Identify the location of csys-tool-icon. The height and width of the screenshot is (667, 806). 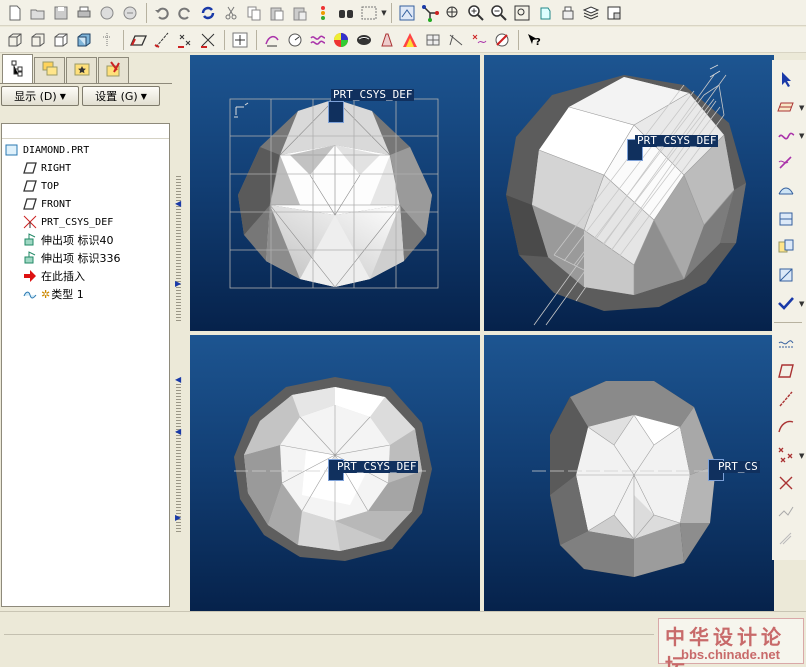
(786, 483).